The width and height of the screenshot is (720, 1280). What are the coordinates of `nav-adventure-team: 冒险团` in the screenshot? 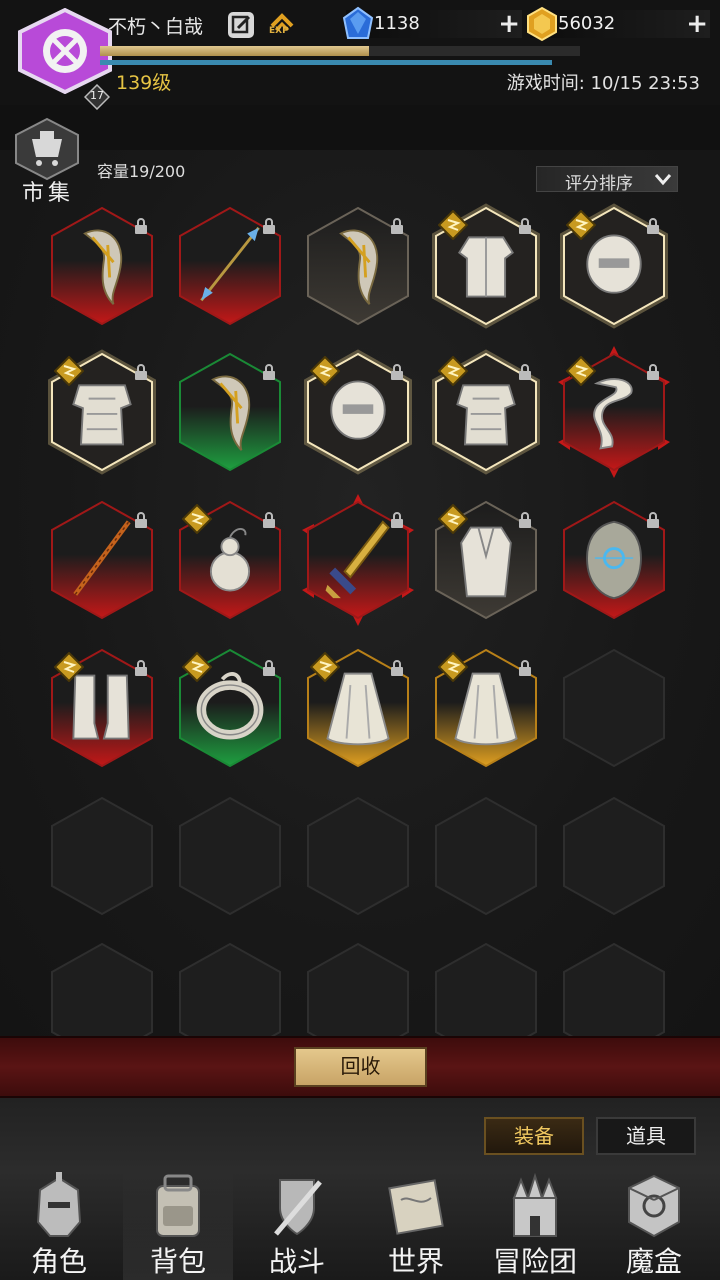 It's located at (535, 1224).